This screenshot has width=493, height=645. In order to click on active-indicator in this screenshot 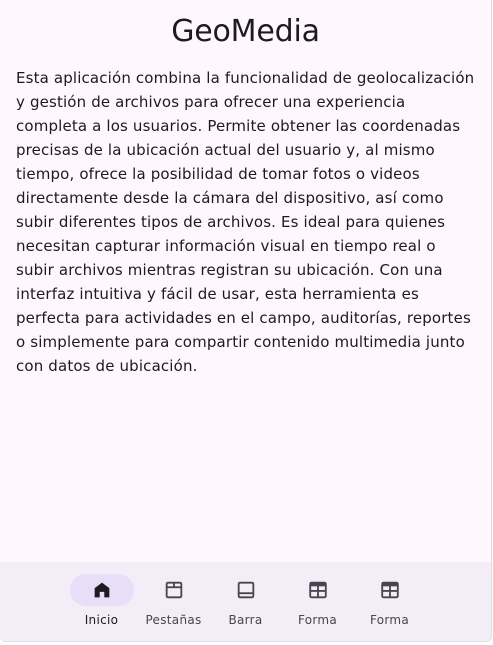, I will do `click(101, 590)`.